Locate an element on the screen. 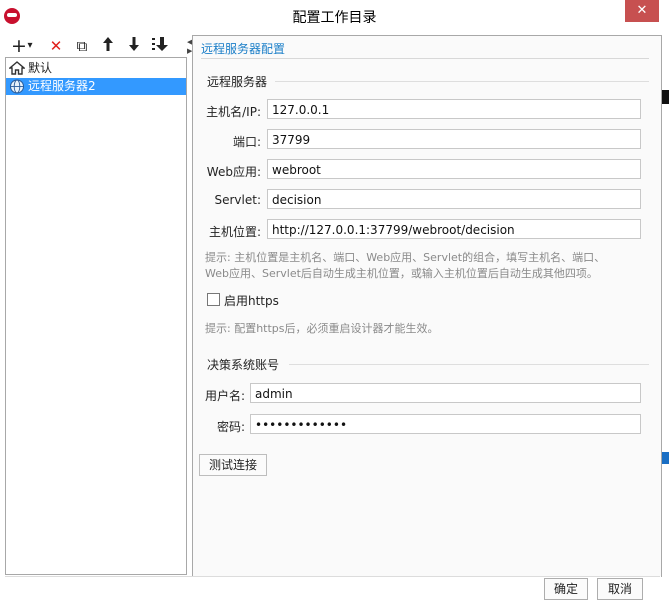  arrow-down-icon is located at coordinates (134, 44).